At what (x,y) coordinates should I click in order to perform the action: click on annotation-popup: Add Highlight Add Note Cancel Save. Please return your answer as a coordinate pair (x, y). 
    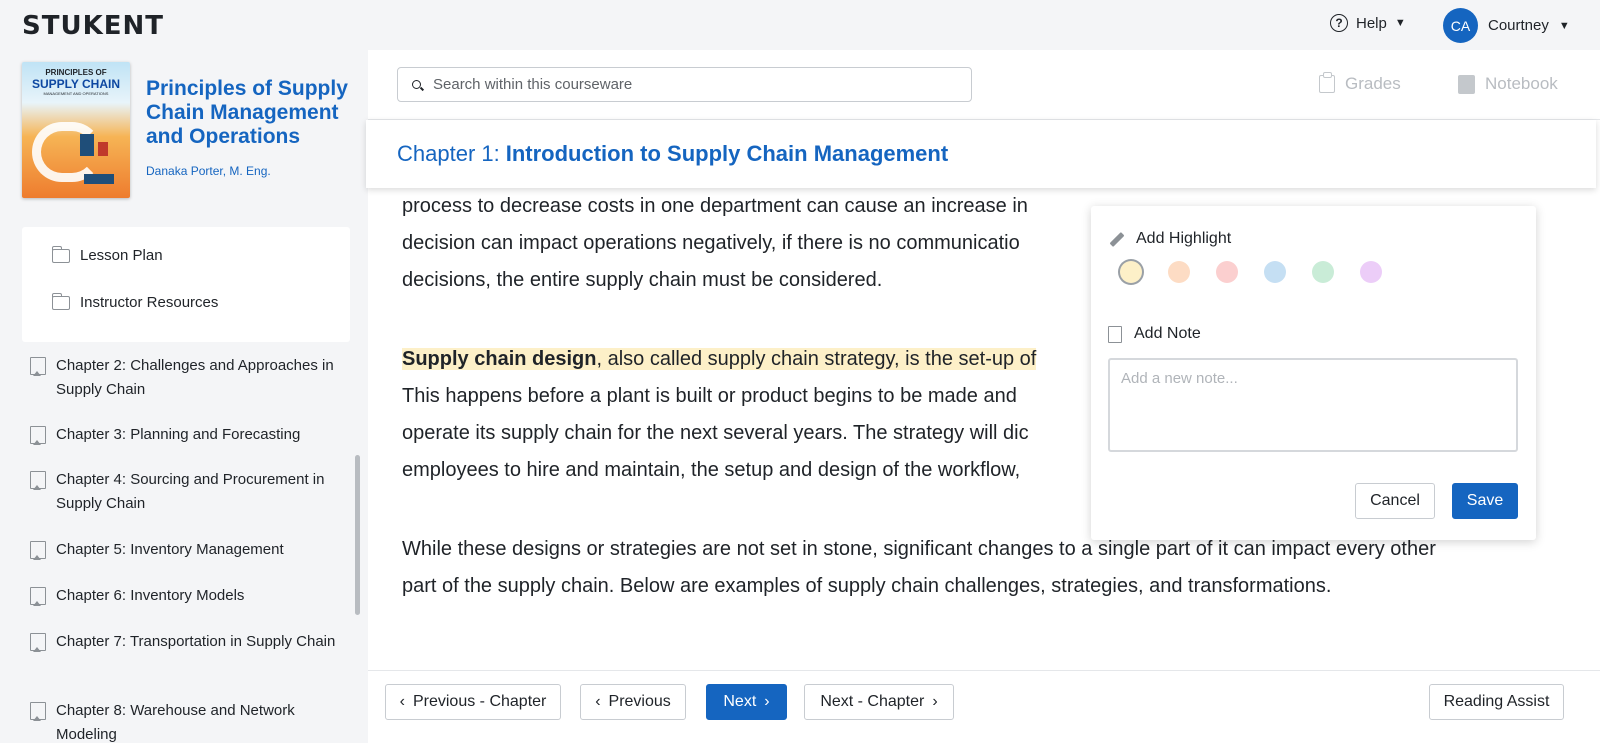
    Looking at the image, I should click on (1313, 373).